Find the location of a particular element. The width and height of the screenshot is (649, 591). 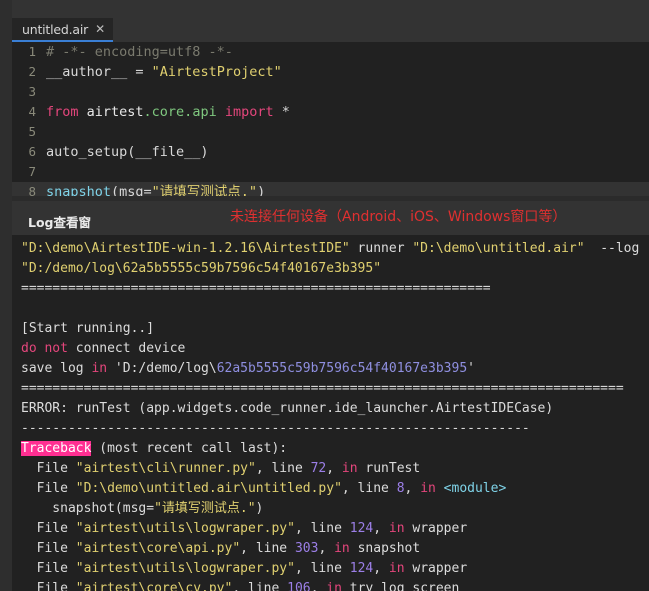

log-token: "airtest\core\api.py" is located at coordinates (158, 548).